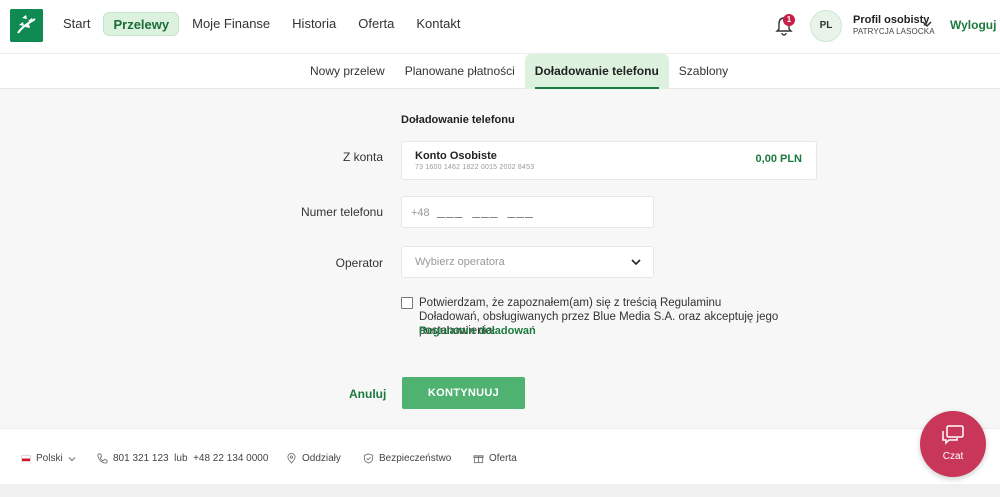 This screenshot has width=1000, height=497. I want to click on language-select: Polski, so click(48, 458).